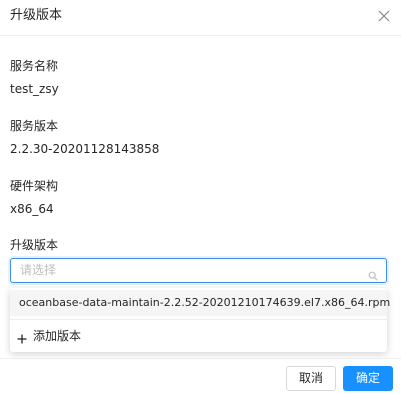 The width and height of the screenshot is (401, 394). Describe the element at coordinates (32, 209) in the screenshot. I see `hardware-arch-value: x86_64` at that location.